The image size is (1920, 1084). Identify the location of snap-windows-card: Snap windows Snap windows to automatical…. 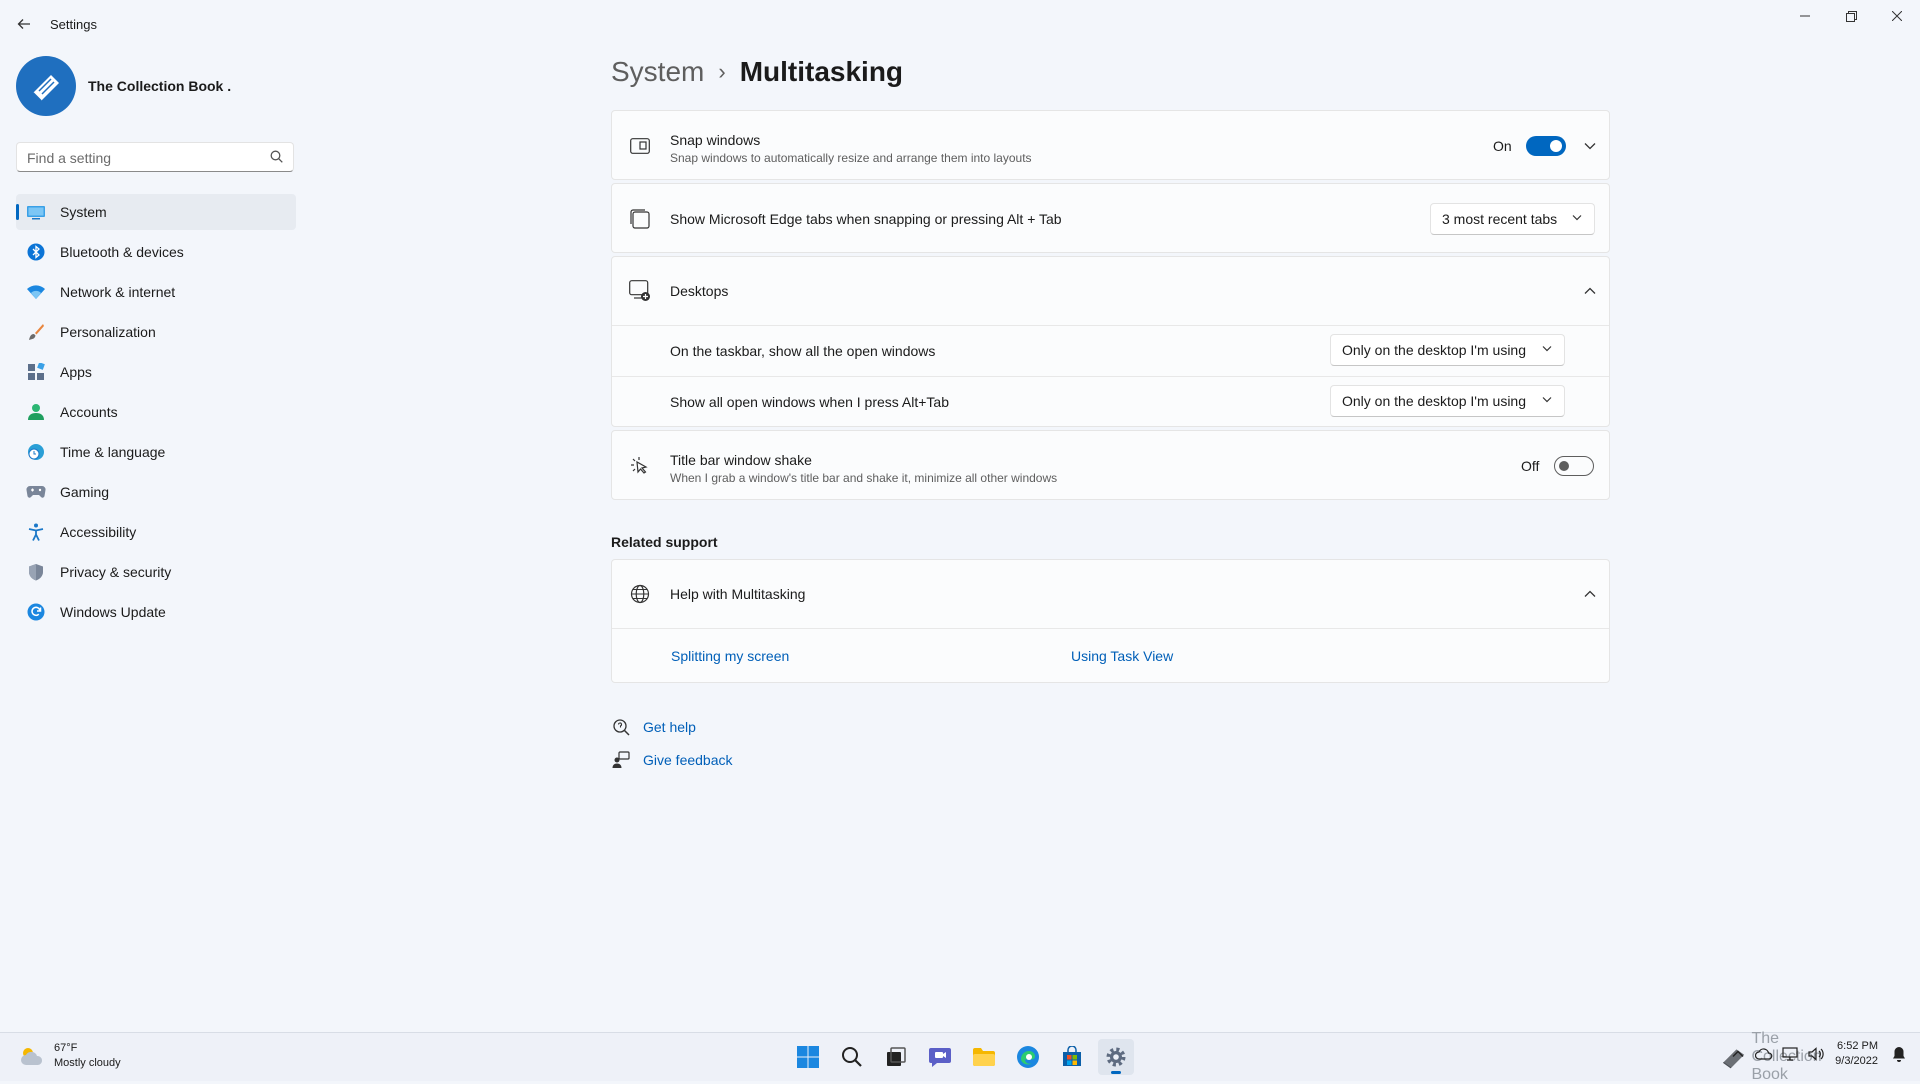
(1110, 145).